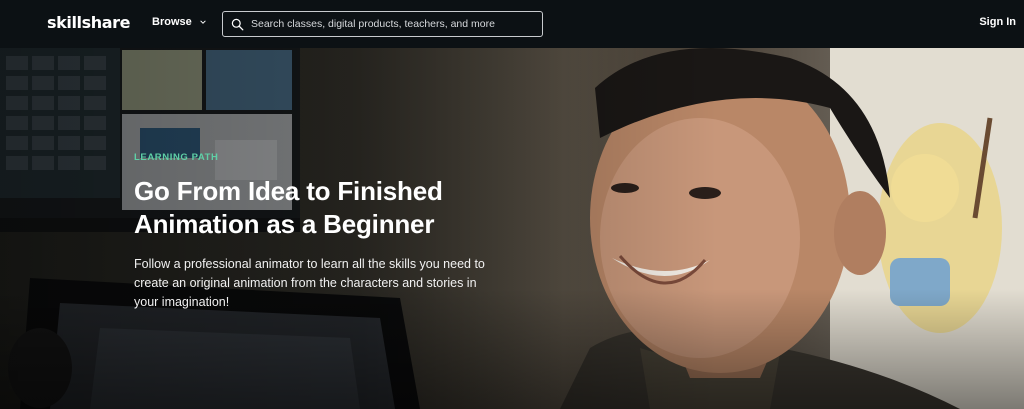 The image size is (1024, 409). What do you see at coordinates (997, 22) in the screenshot?
I see `sign-in-link: Sign In` at bounding box center [997, 22].